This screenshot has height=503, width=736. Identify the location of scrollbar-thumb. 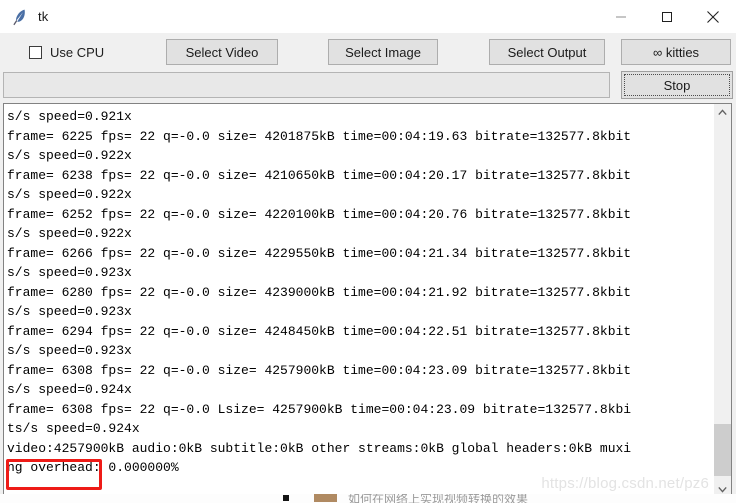
(722, 450).